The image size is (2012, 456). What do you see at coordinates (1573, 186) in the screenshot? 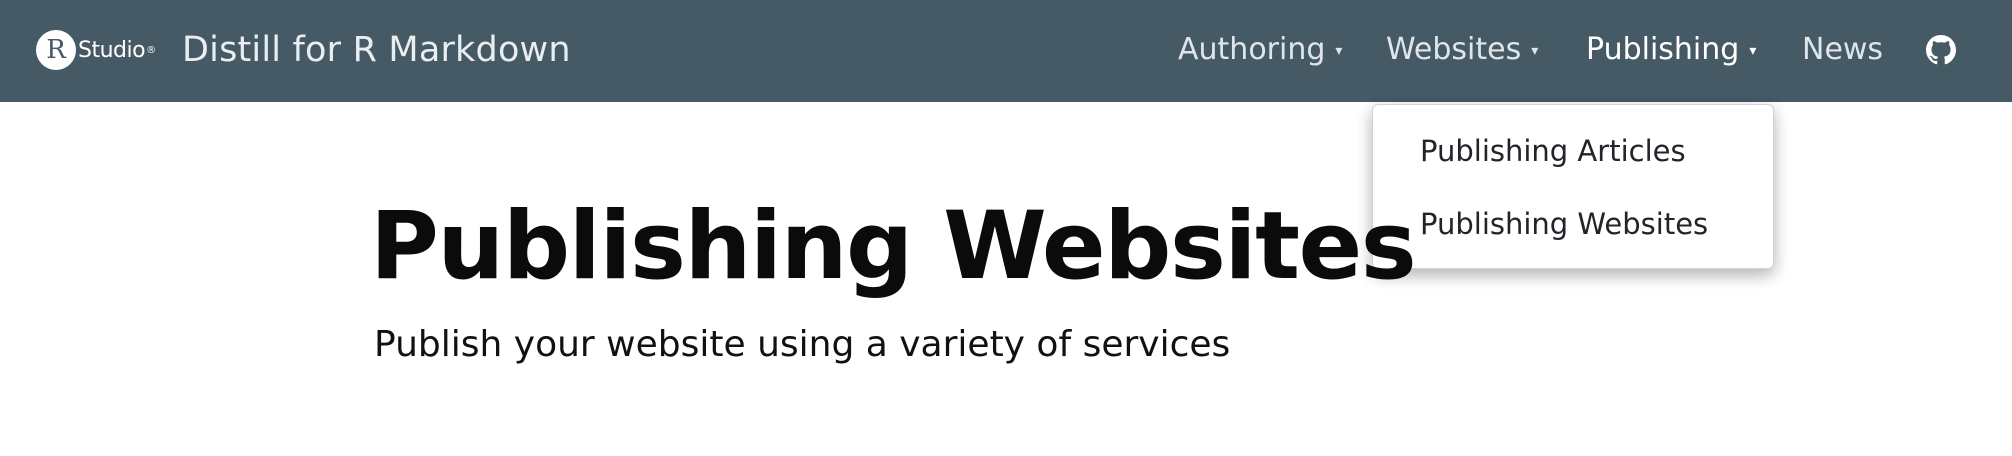
I see `publishing-dropdown-menu: Publishing Articles Publishing Websites` at bounding box center [1573, 186].